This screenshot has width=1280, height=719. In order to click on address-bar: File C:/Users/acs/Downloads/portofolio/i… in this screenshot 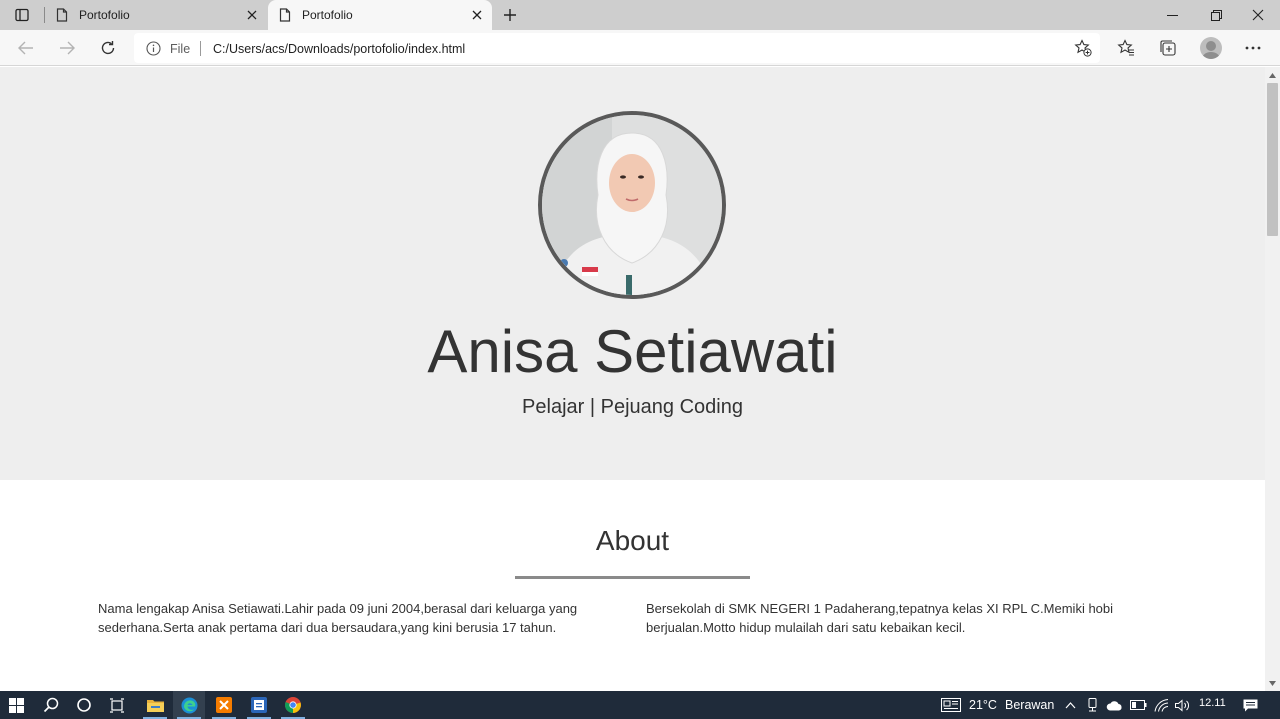, I will do `click(617, 48)`.